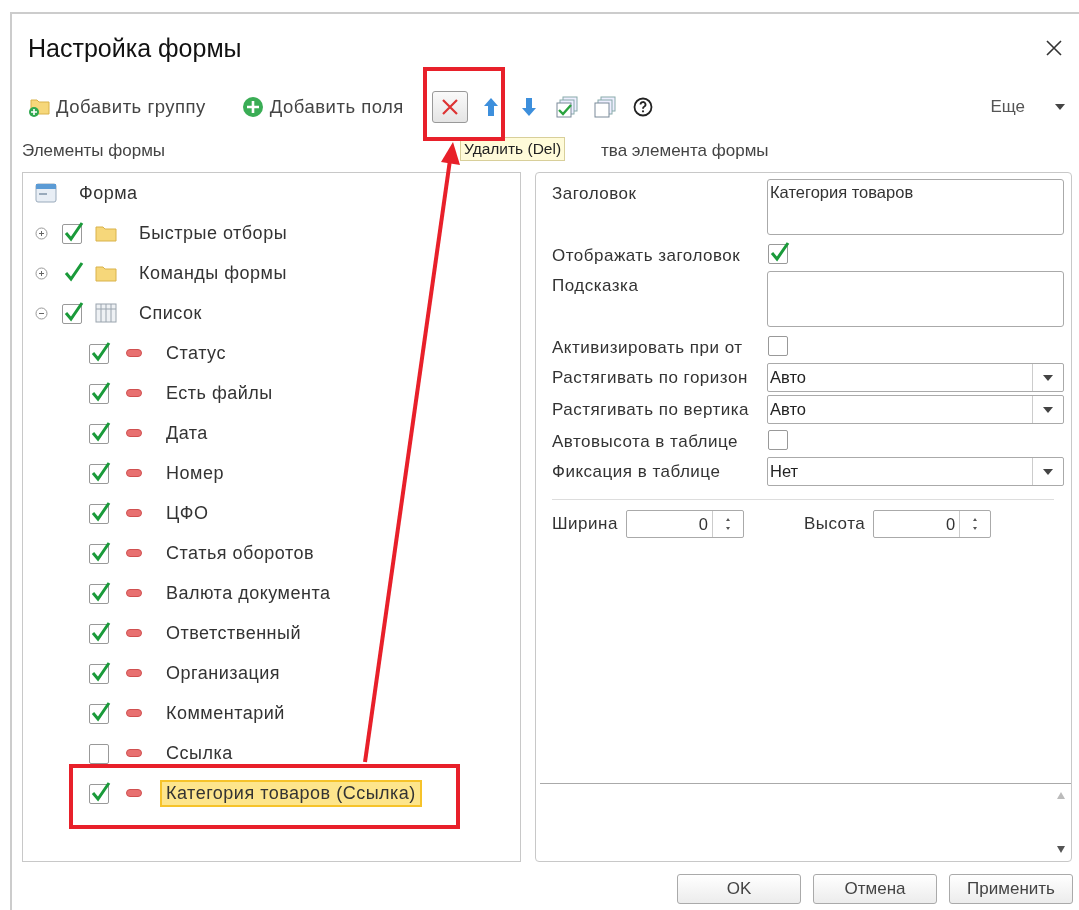 The image size is (1079, 910). What do you see at coordinates (875, 889) in the screenshot?
I see `dialog-button: Отмена` at bounding box center [875, 889].